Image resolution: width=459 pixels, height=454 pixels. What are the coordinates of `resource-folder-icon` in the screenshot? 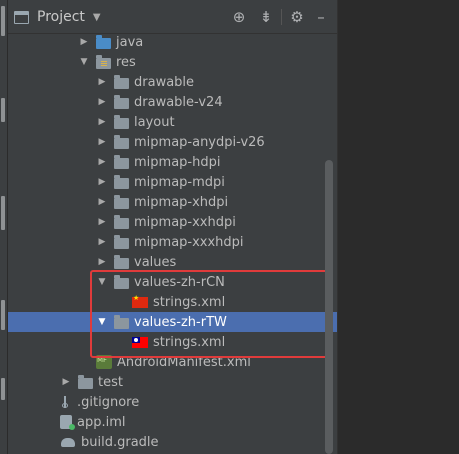 It's located at (103, 61).